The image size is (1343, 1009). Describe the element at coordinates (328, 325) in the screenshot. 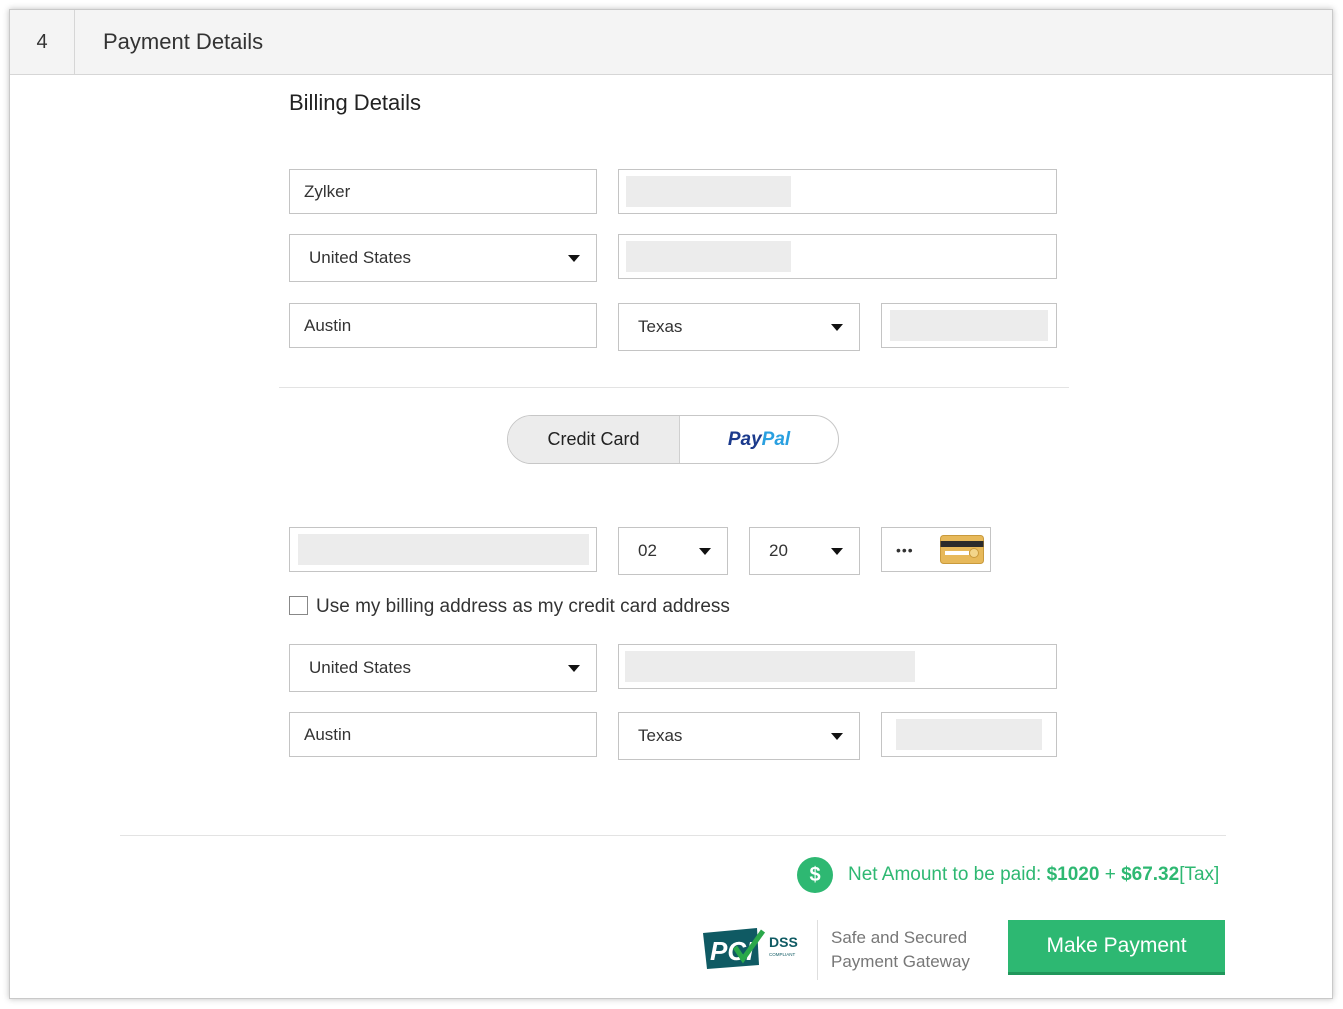

I see `billing-city-value: Austin` at that location.